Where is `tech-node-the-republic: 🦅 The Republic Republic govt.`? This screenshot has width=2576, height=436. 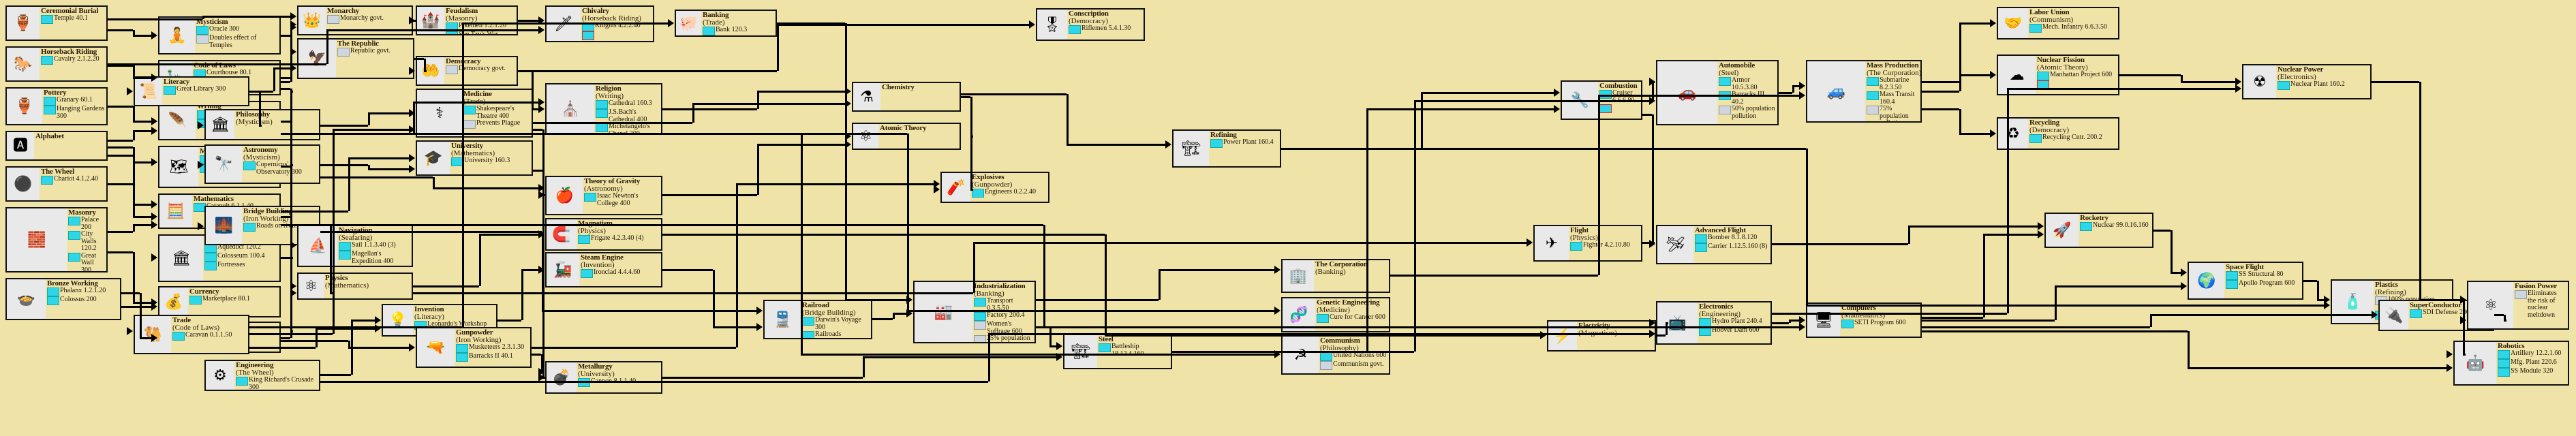 tech-node-the-republic: 🦅 The Republic Republic govt. is located at coordinates (356, 59).